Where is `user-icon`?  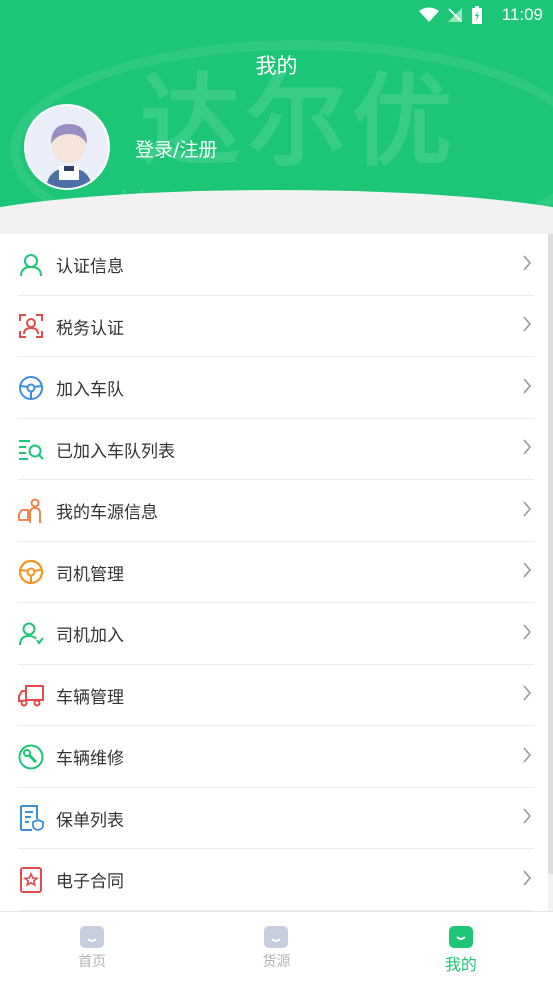 user-icon is located at coordinates (31, 265).